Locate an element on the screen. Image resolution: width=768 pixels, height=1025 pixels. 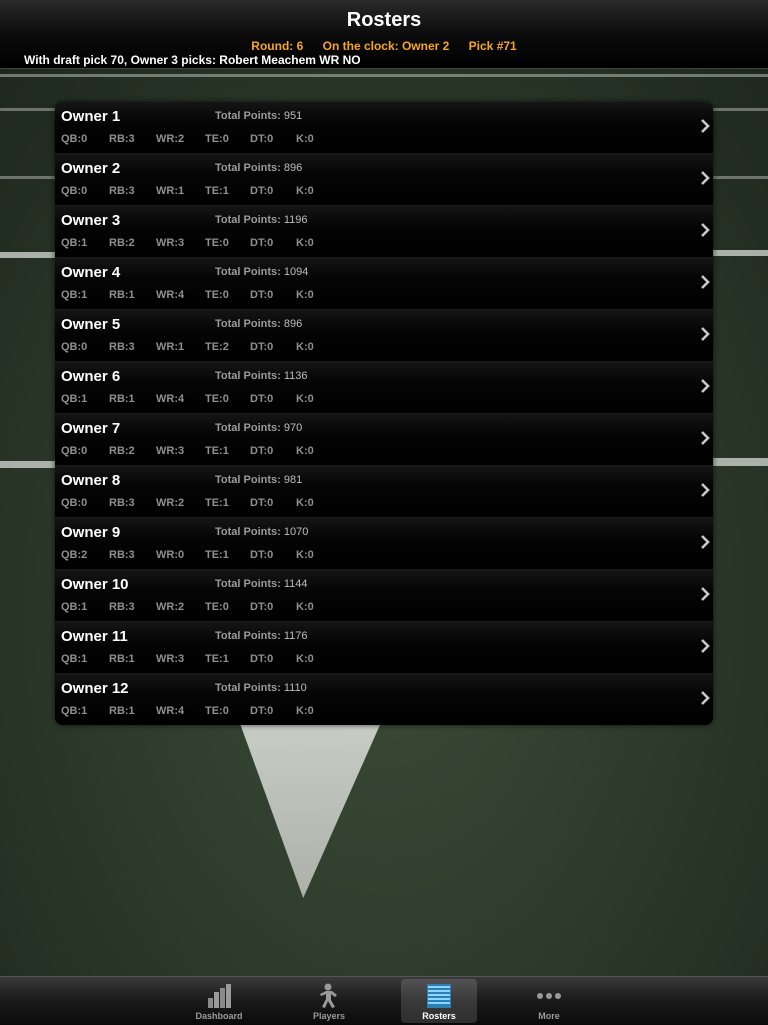
total-points: Total Points: 896 is located at coordinates (258, 168).